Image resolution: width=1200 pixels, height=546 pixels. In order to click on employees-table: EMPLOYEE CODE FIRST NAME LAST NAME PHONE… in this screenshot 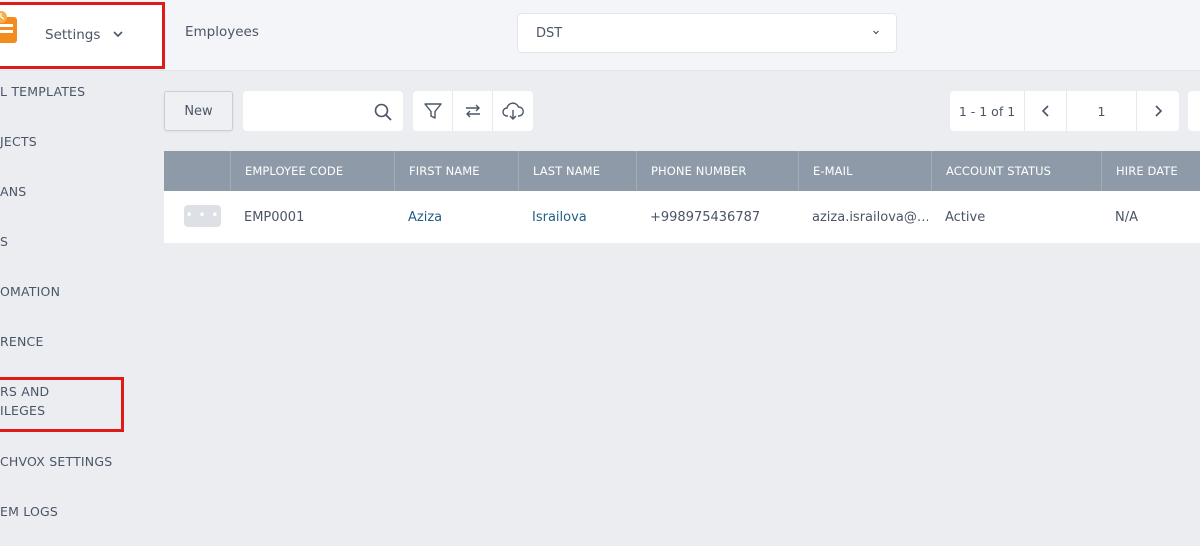, I will do `click(682, 197)`.